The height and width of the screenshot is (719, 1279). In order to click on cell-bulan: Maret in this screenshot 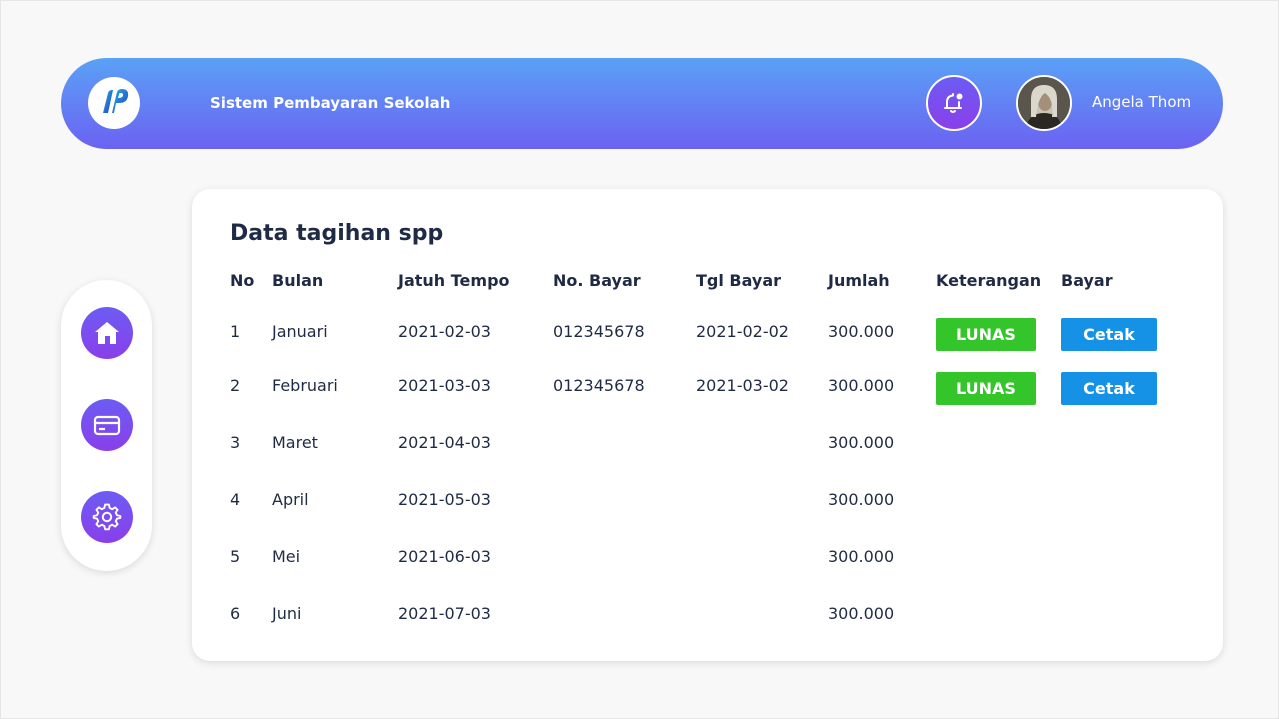, I will do `click(295, 442)`.